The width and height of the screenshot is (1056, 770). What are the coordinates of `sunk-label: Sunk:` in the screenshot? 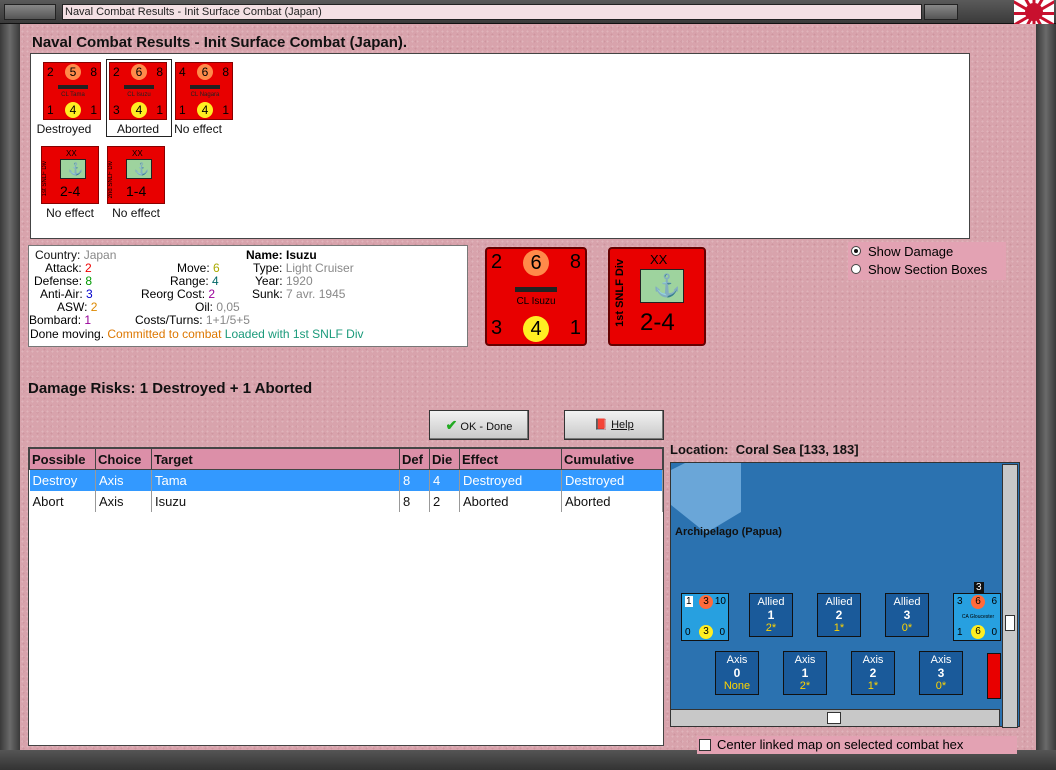 It's located at (267, 294).